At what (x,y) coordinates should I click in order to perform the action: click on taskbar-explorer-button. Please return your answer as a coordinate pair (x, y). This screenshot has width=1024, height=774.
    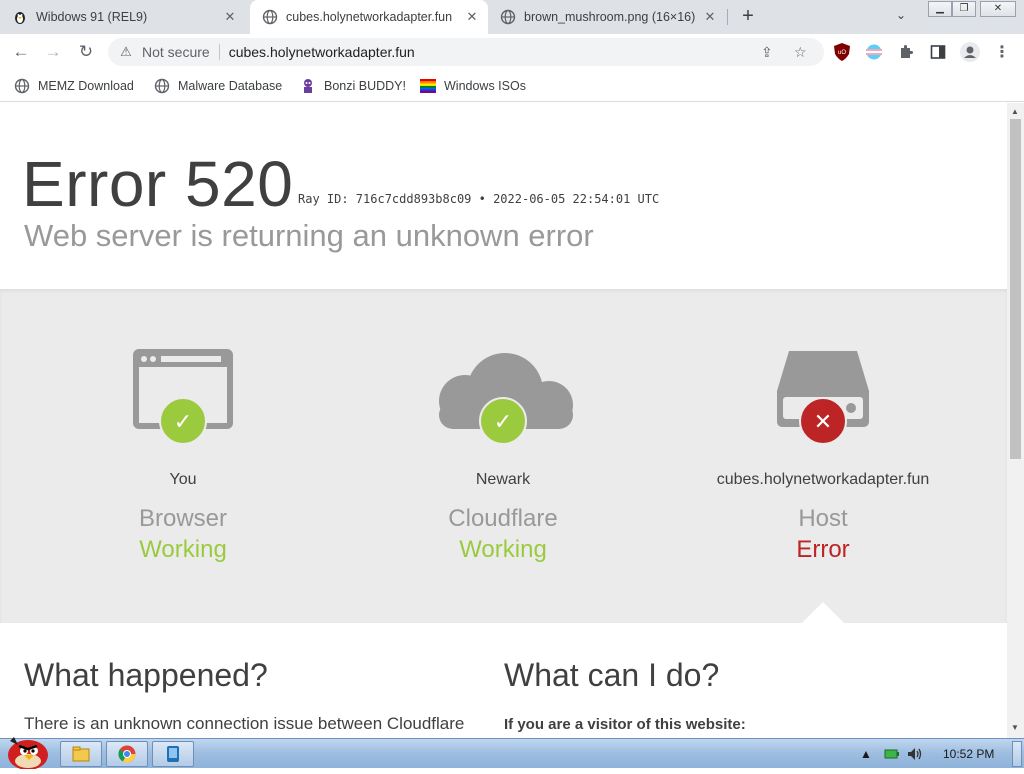
    Looking at the image, I should click on (81, 754).